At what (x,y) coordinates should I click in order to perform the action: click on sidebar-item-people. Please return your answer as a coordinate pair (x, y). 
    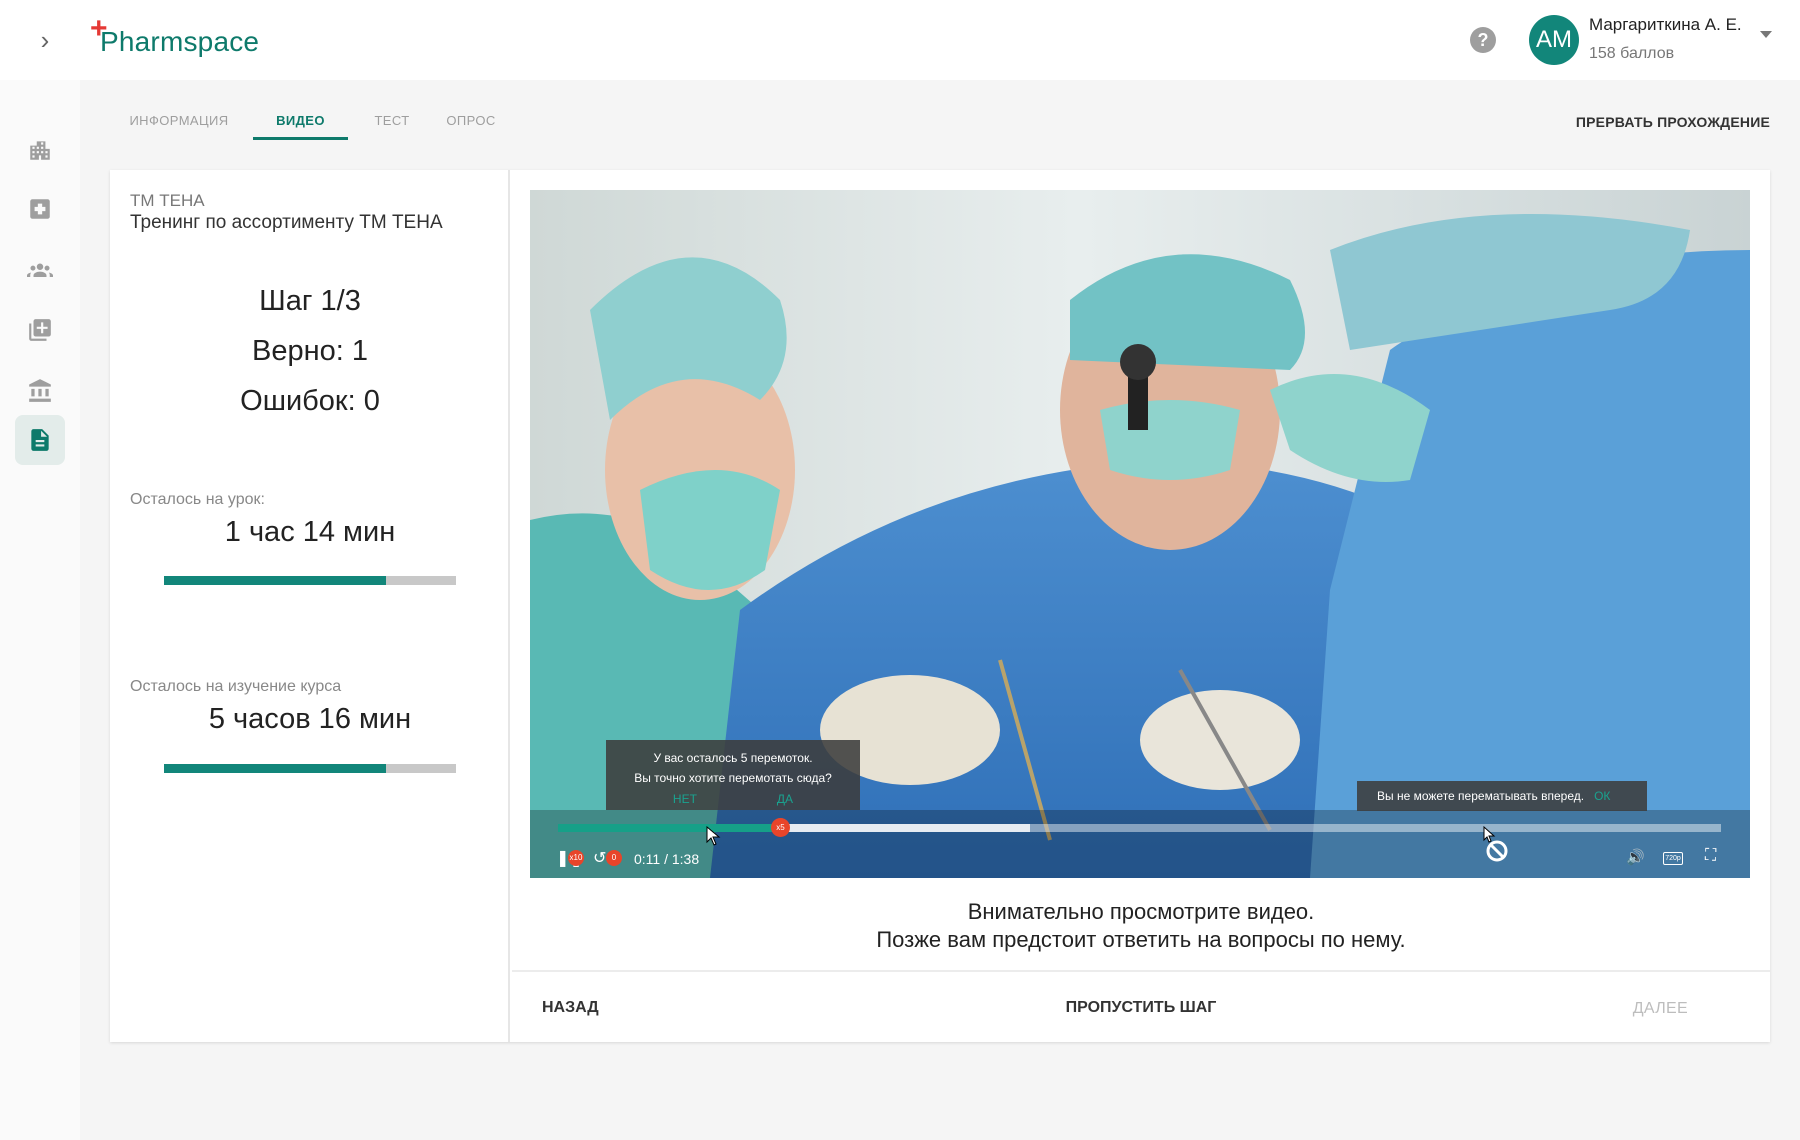
    Looking at the image, I should click on (40, 270).